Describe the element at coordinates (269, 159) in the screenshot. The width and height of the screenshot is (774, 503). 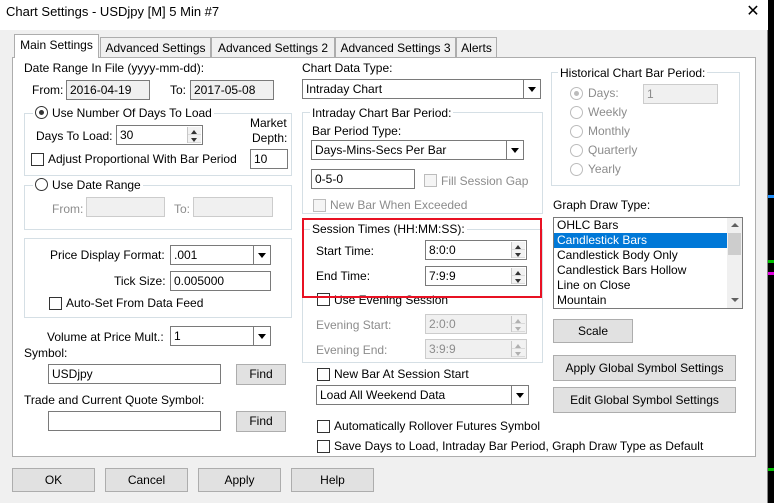
I see `market-depth-input: 10` at that location.